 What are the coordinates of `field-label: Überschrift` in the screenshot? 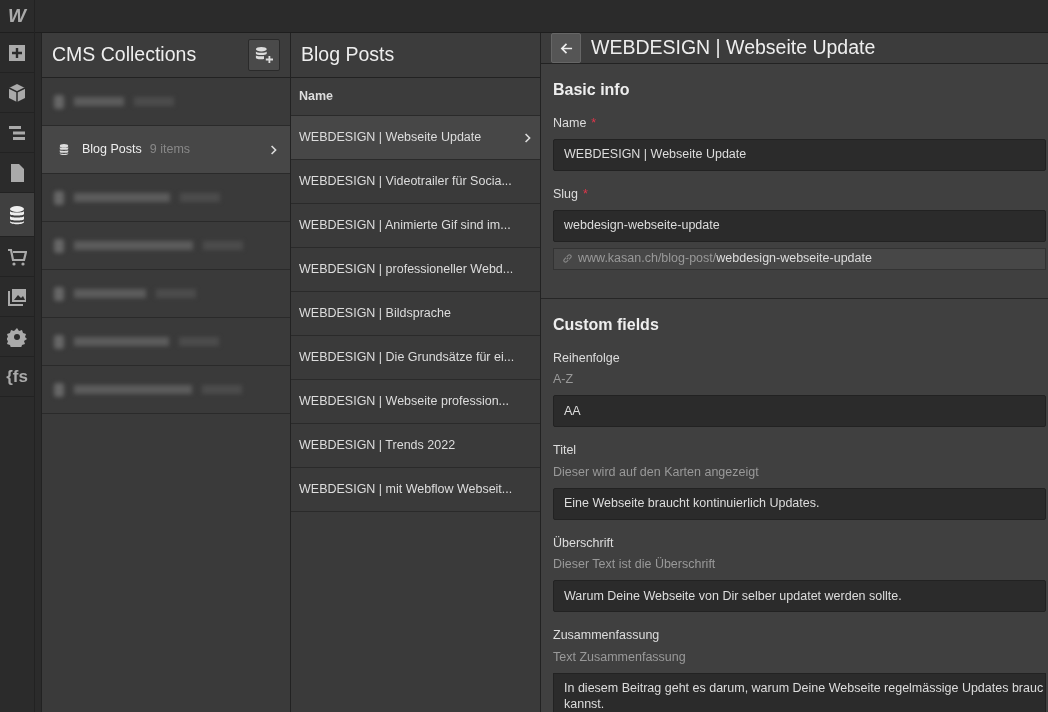 It's located at (583, 542).